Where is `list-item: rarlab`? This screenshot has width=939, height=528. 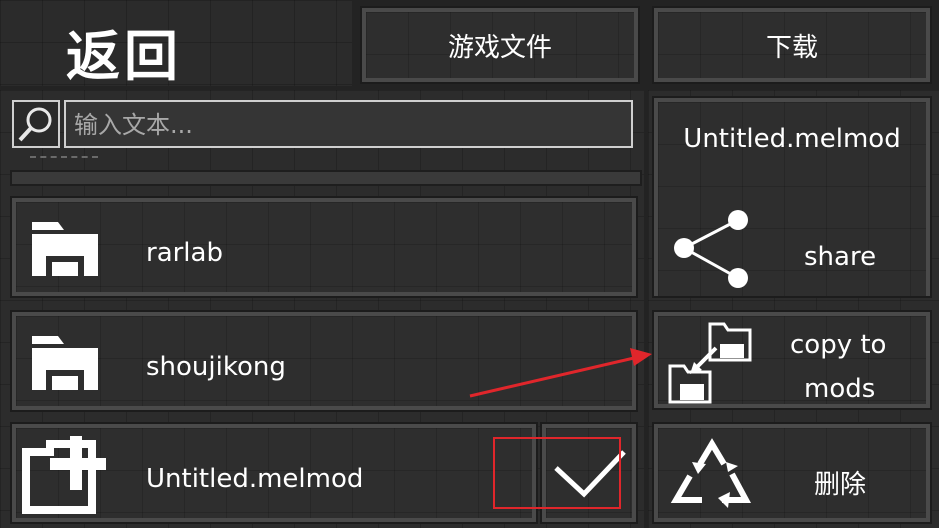
list-item: rarlab is located at coordinates (324, 247).